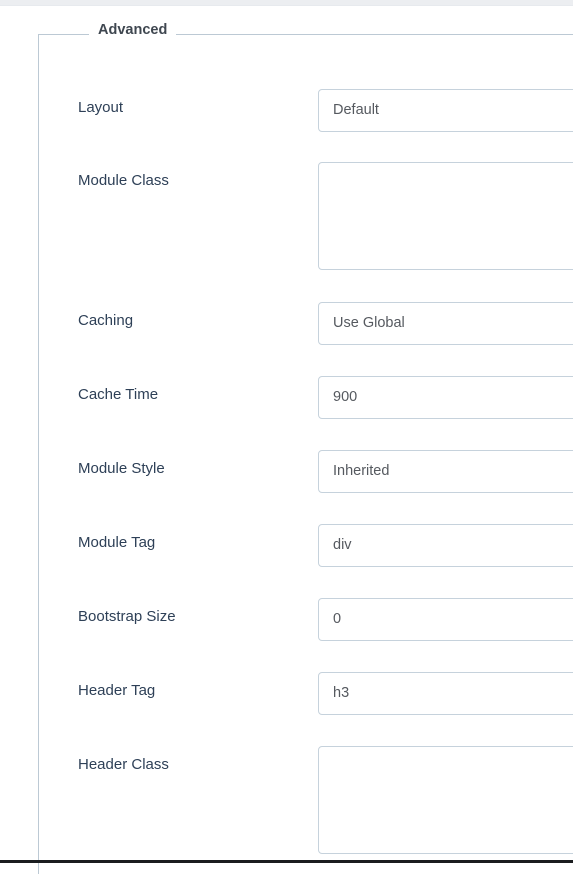 This screenshot has height=874, width=573. I want to click on select-module-tag: div, so click(445, 545).